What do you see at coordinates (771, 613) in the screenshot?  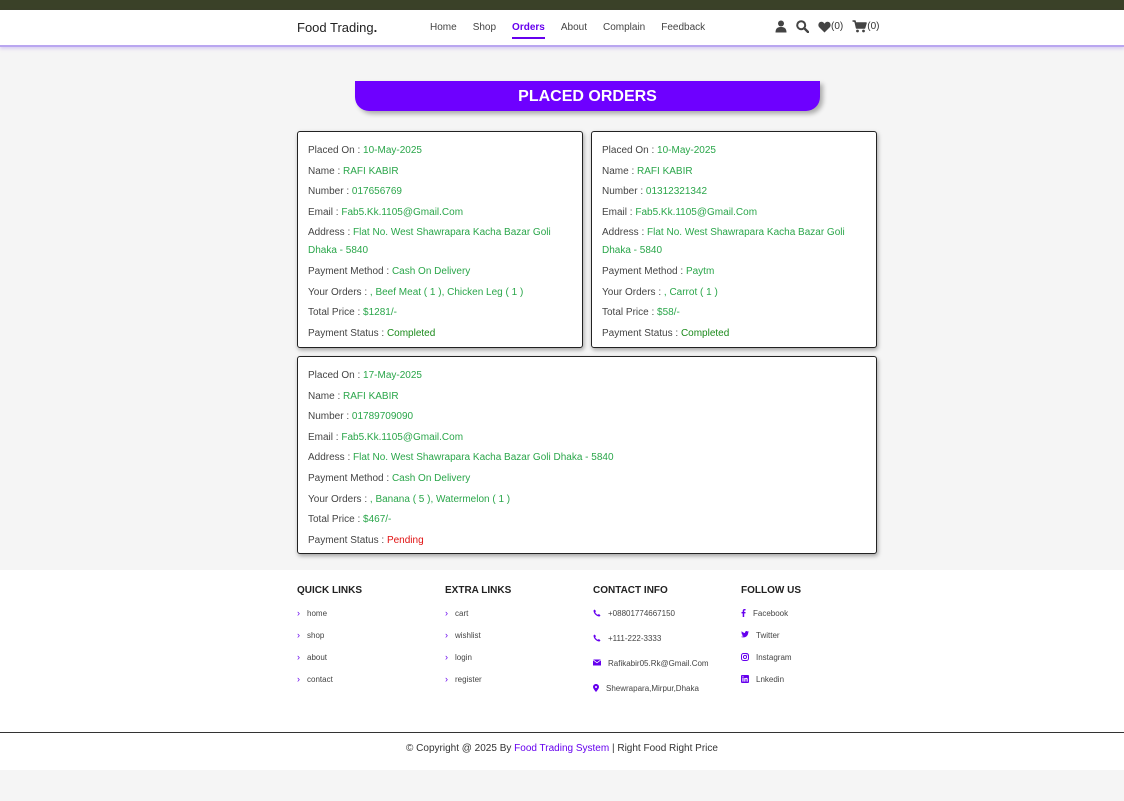 I see `link-label: Facebook` at bounding box center [771, 613].